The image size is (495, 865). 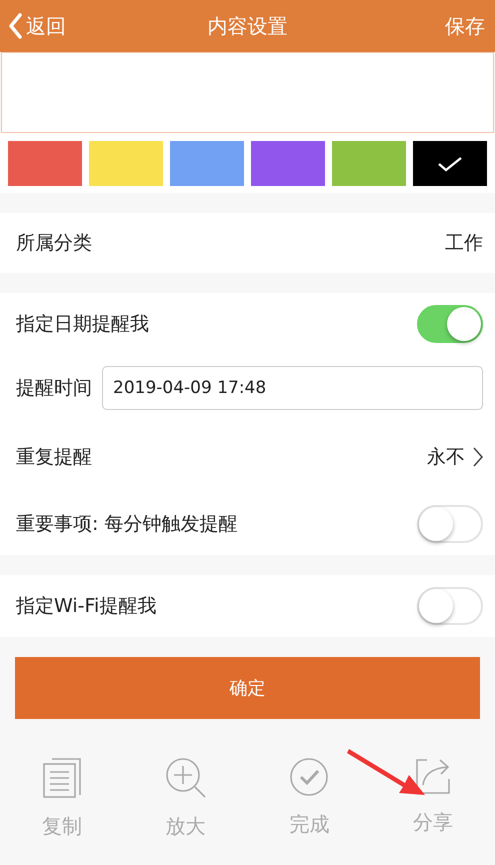 I want to click on page-title: 内容设置, so click(x=248, y=26).